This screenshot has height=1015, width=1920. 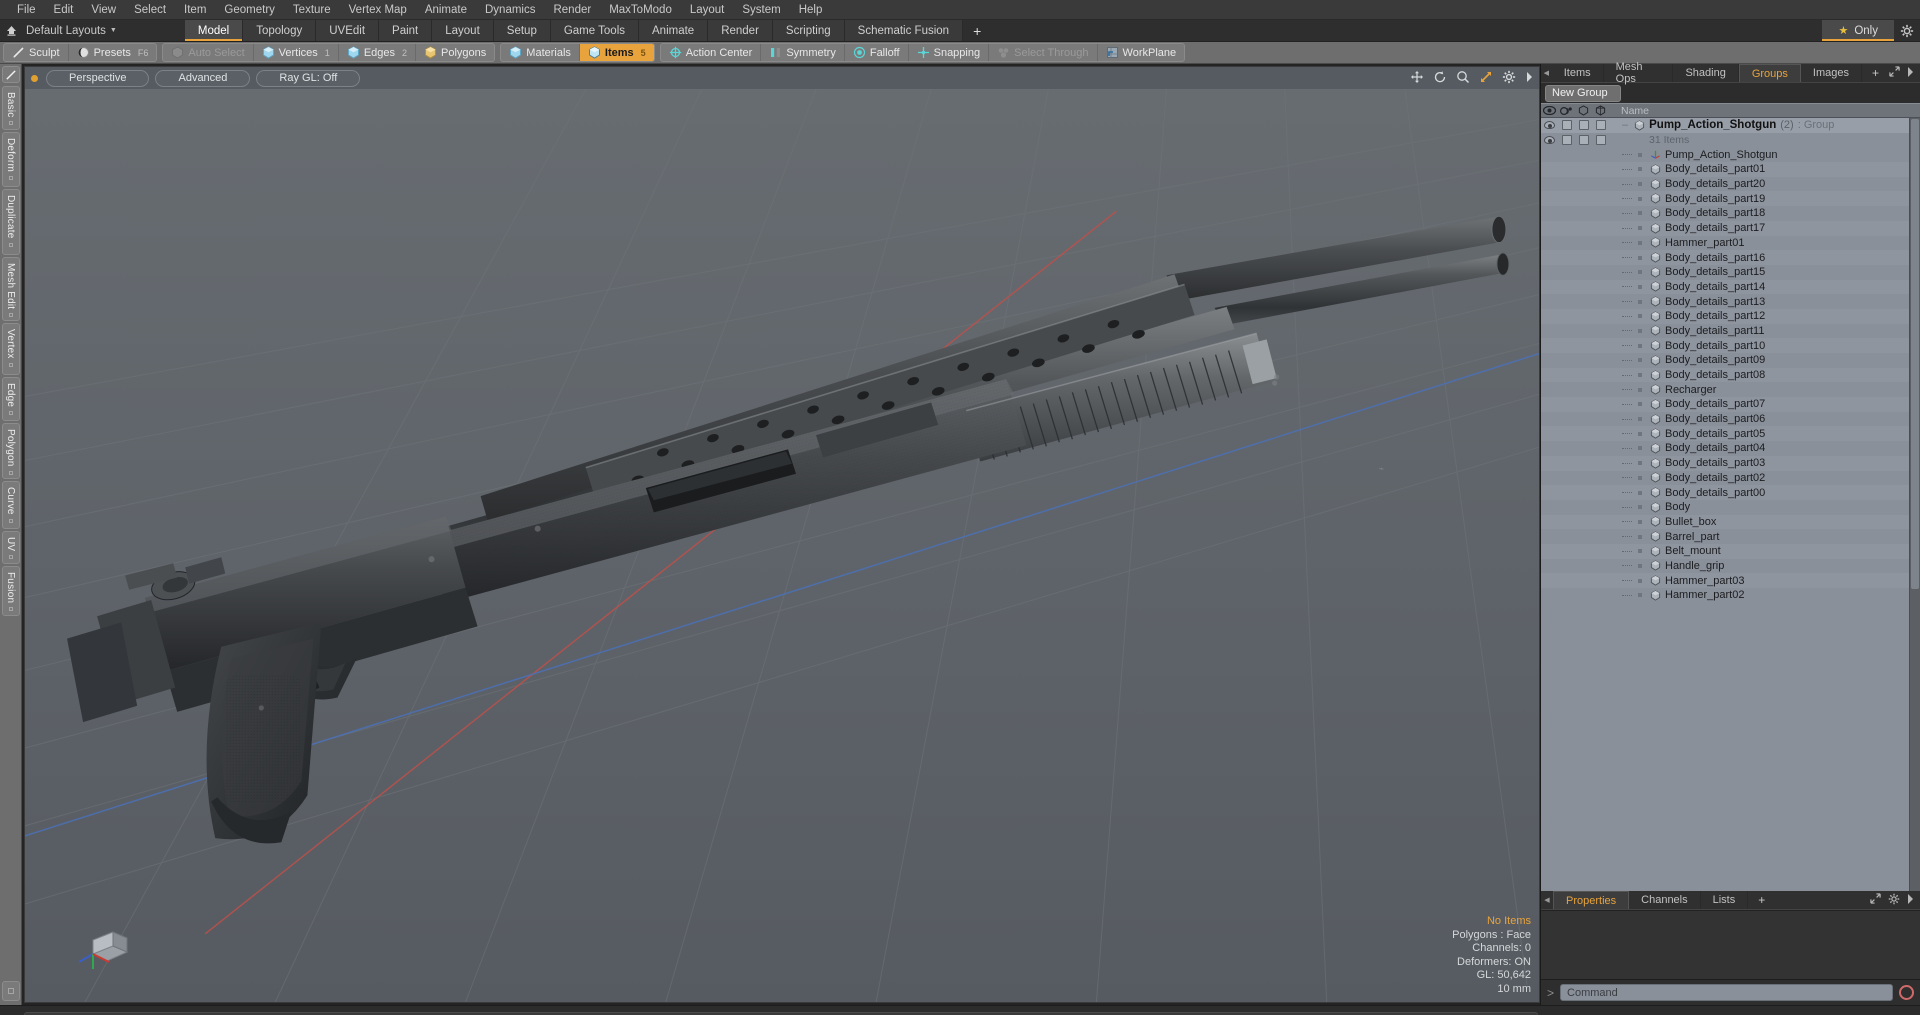 I want to click on menu-item-dynamics: Dynamics, so click(x=510, y=10).